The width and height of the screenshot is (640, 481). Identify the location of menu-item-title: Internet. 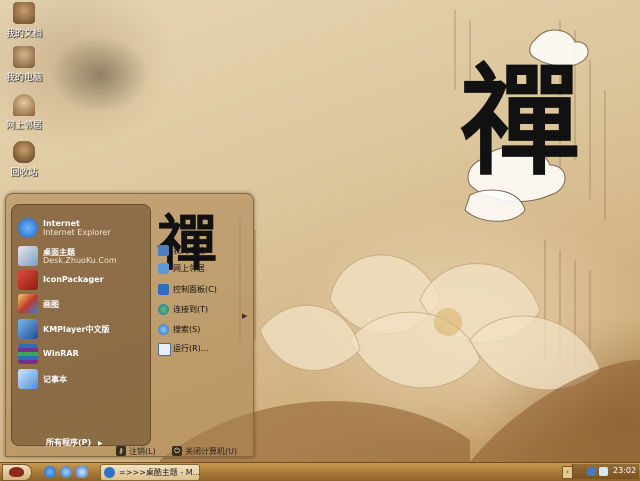
(61, 223).